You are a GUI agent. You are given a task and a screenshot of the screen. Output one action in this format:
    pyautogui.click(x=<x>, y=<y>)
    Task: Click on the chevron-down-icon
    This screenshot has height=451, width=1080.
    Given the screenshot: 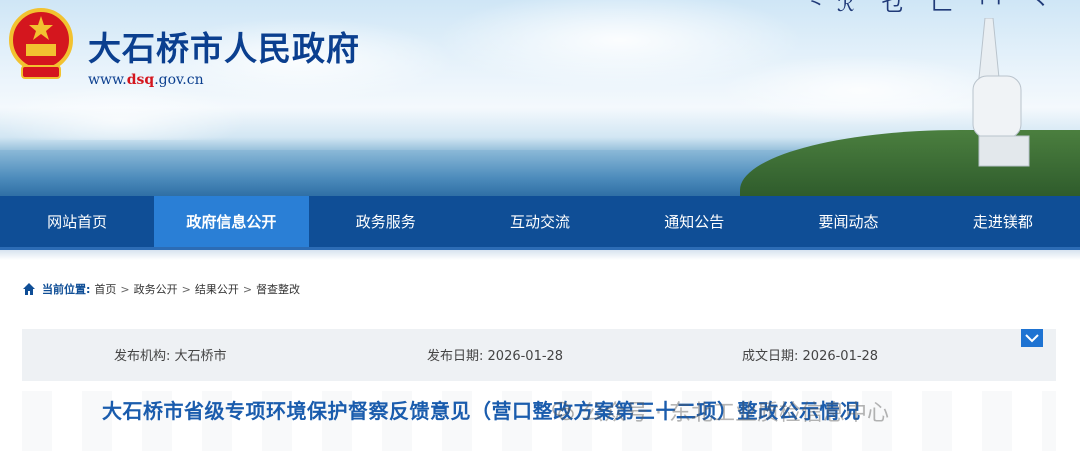 What is the action you would take?
    pyautogui.click(x=1032, y=338)
    